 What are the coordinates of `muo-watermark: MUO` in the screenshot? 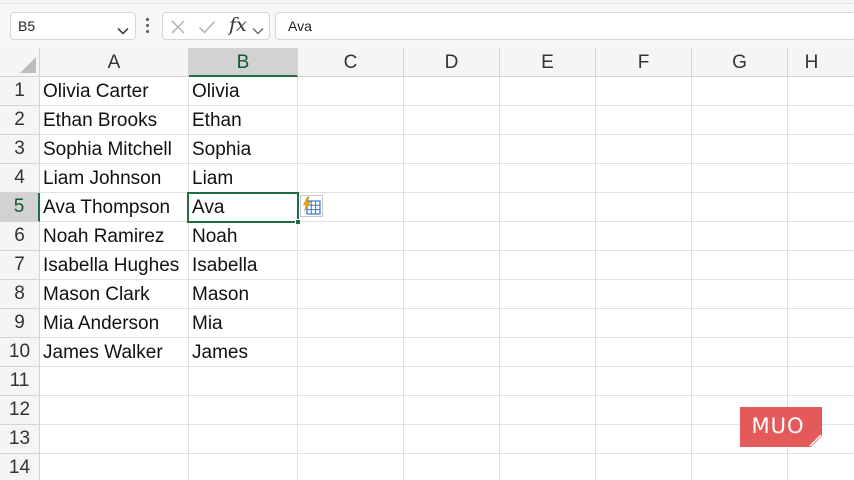 It's located at (781, 427).